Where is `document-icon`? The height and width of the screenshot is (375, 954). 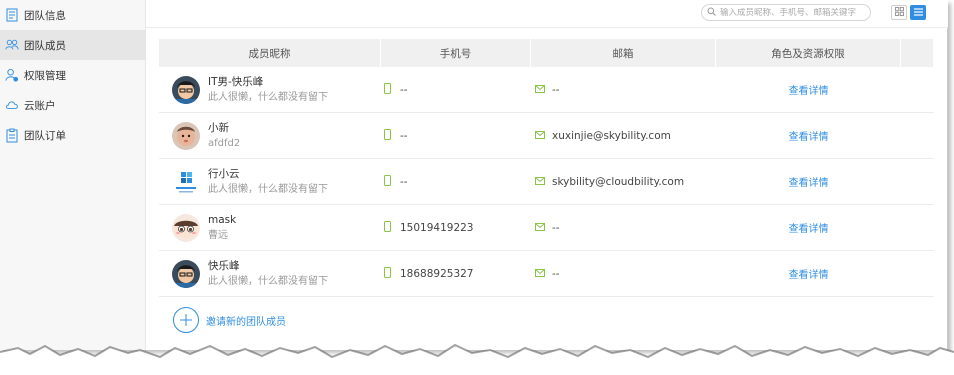 document-icon is located at coordinates (12, 15).